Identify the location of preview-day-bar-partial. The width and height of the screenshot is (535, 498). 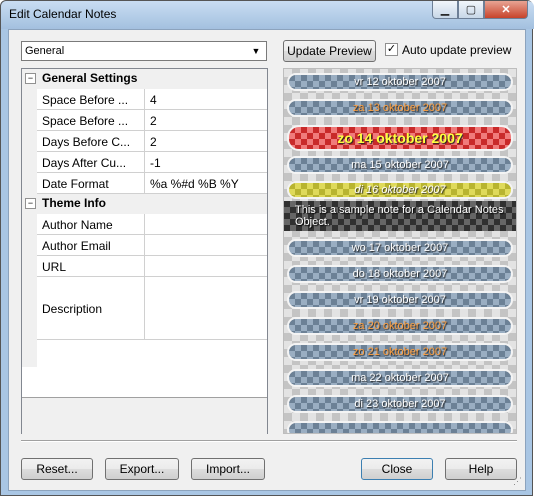
(400, 427).